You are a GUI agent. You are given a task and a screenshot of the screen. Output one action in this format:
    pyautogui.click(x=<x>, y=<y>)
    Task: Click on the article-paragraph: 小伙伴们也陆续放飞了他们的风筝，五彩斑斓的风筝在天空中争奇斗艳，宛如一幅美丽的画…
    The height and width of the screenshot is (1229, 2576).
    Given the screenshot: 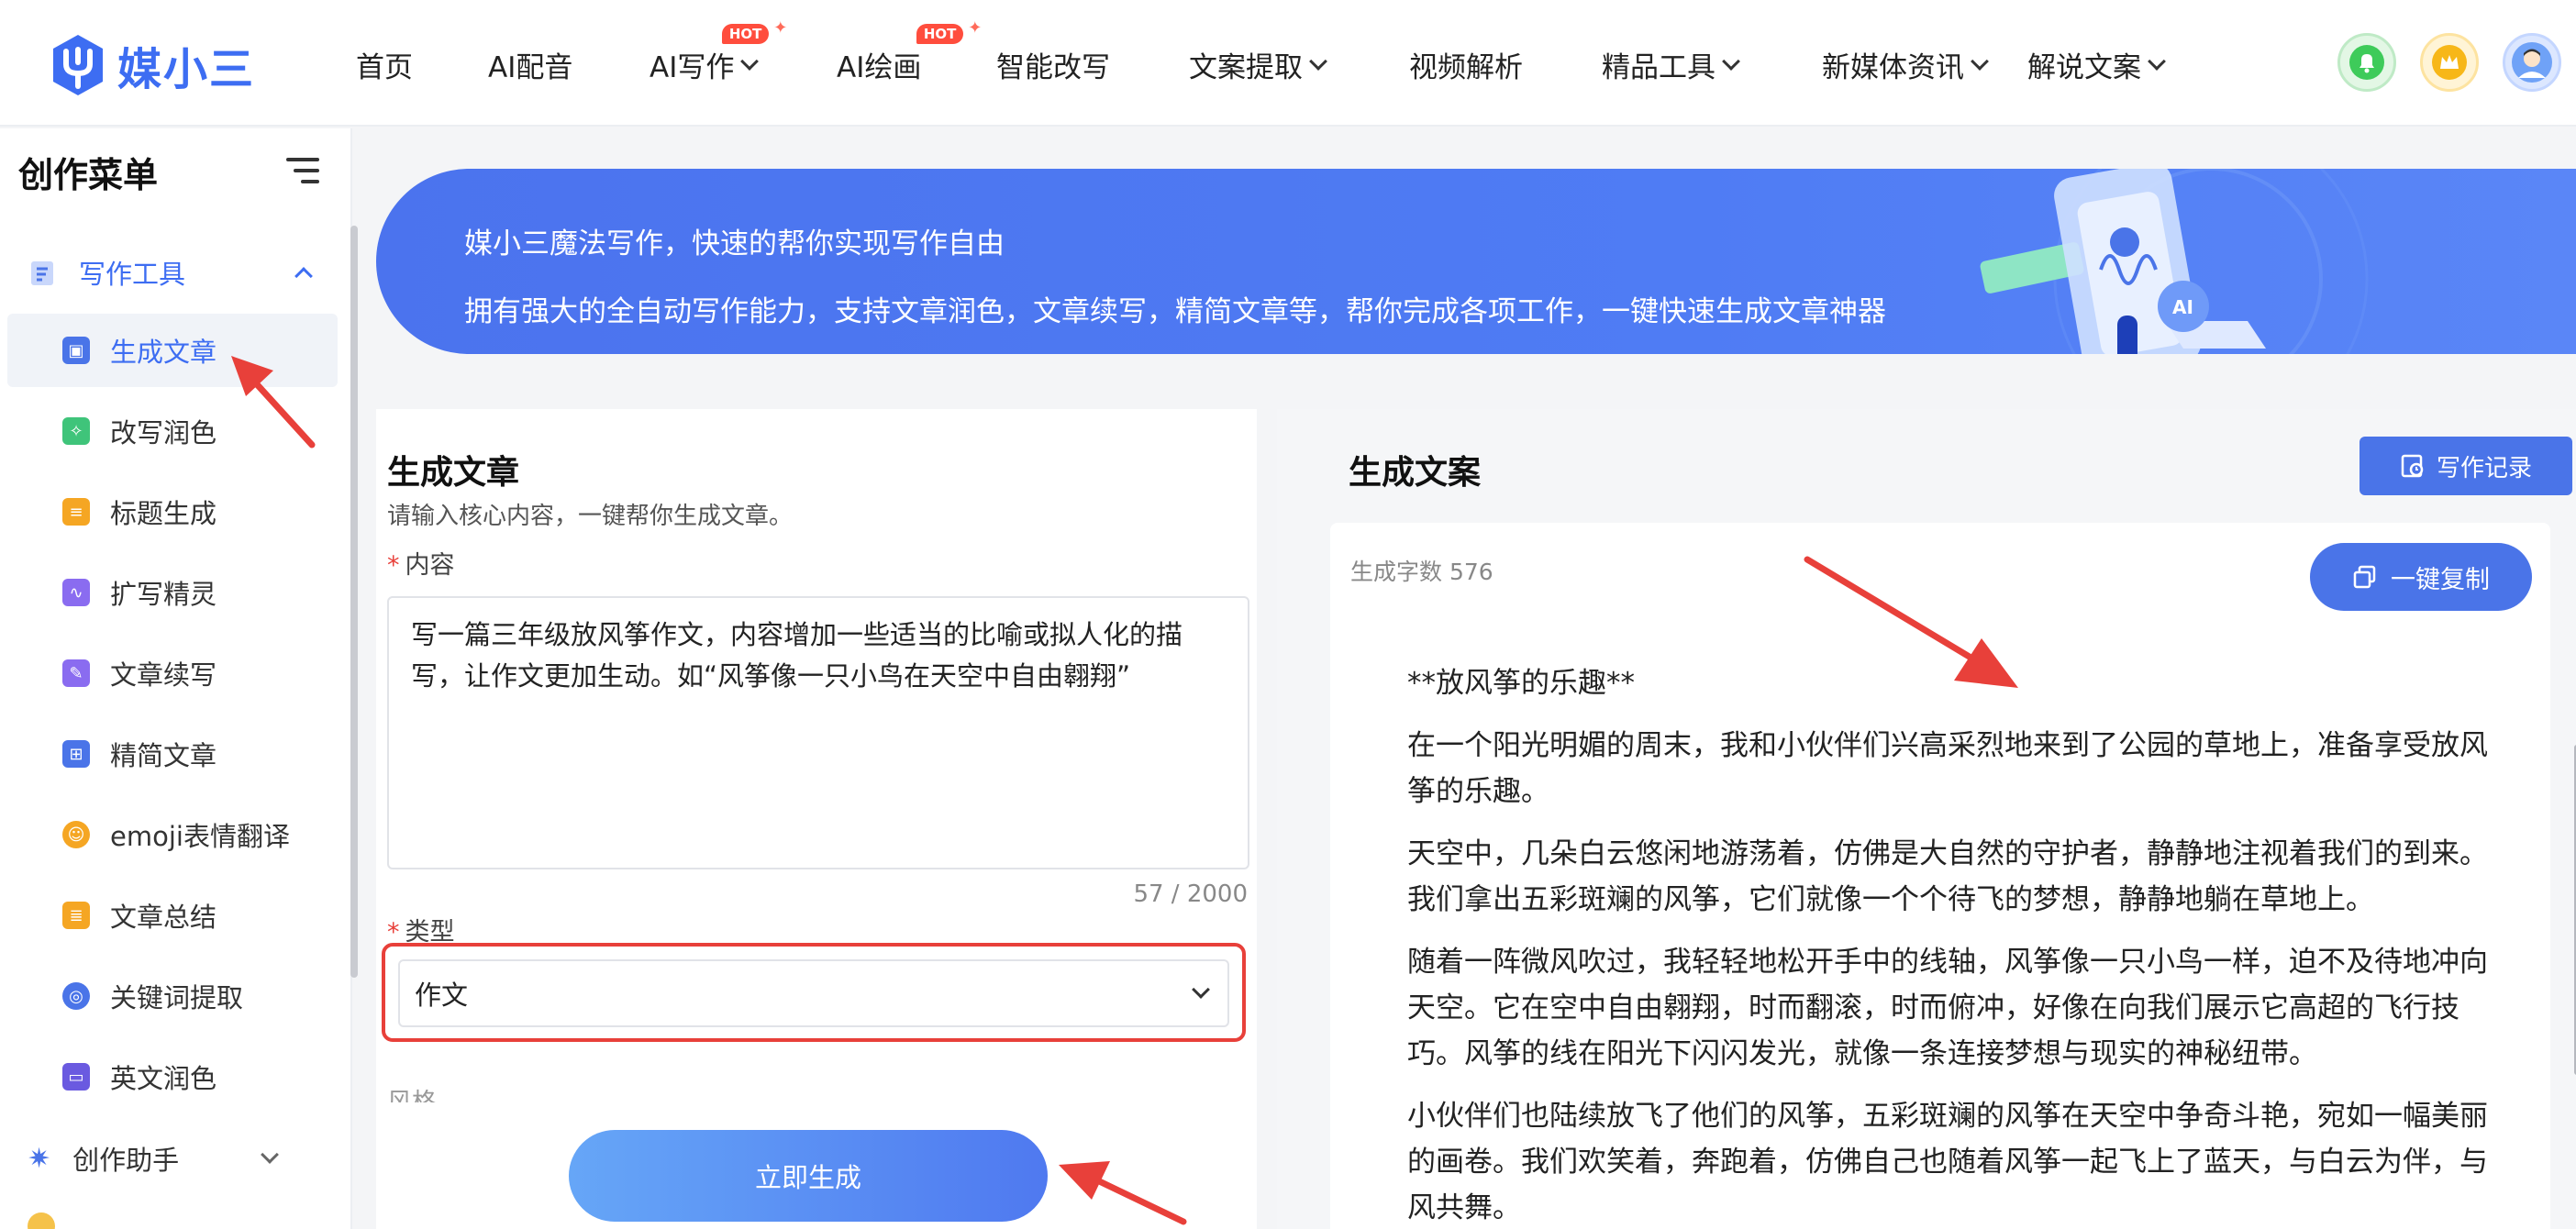 What is the action you would take?
    pyautogui.click(x=1947, y=1162)
    